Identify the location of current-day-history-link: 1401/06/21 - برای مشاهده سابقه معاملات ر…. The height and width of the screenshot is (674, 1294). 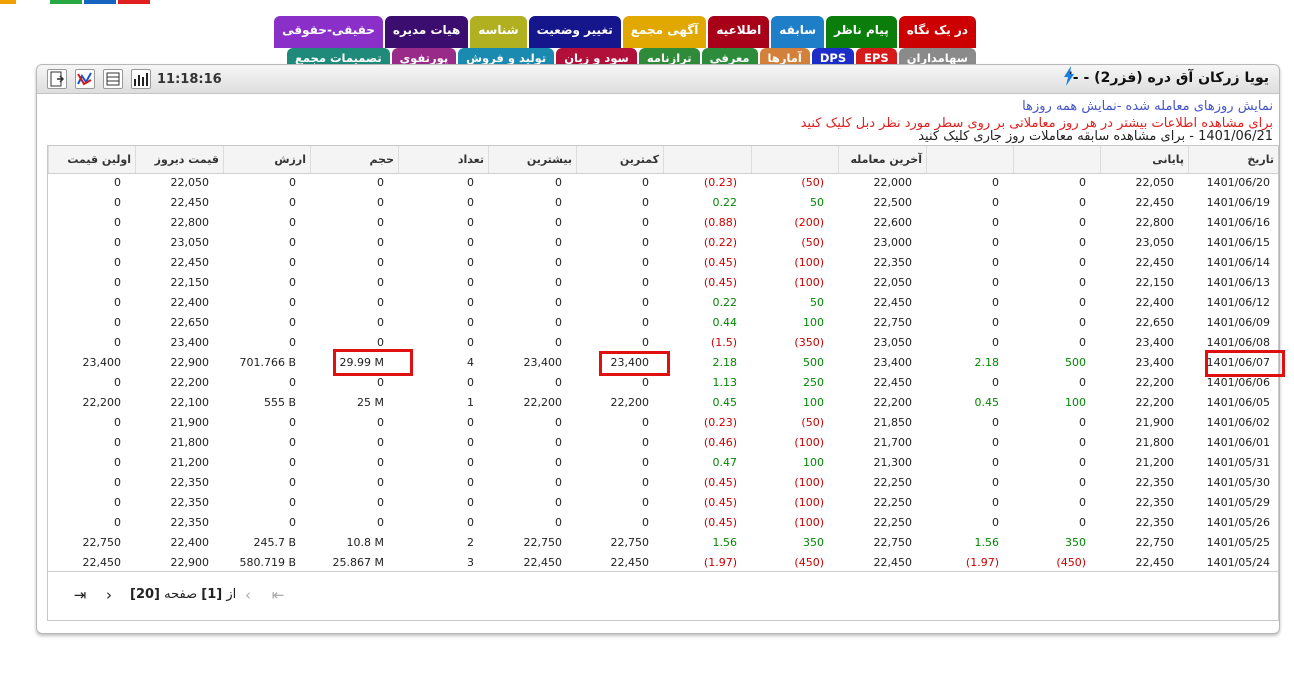
(1095, 136).